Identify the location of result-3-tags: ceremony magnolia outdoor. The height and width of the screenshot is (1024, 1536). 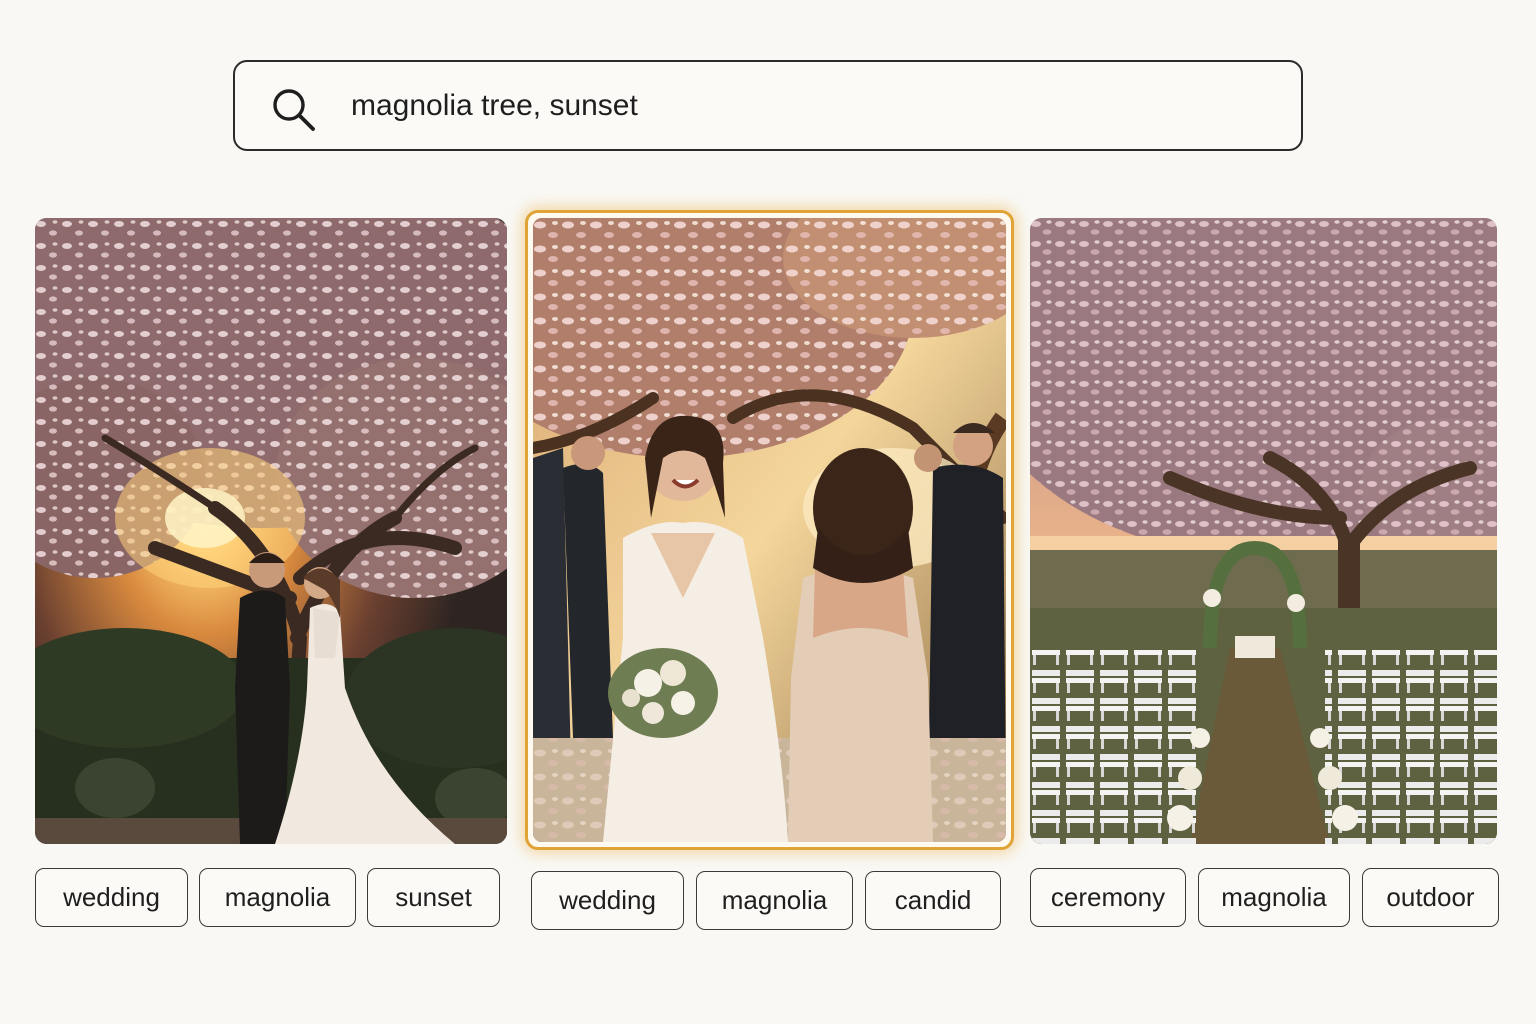
(1264, 897).